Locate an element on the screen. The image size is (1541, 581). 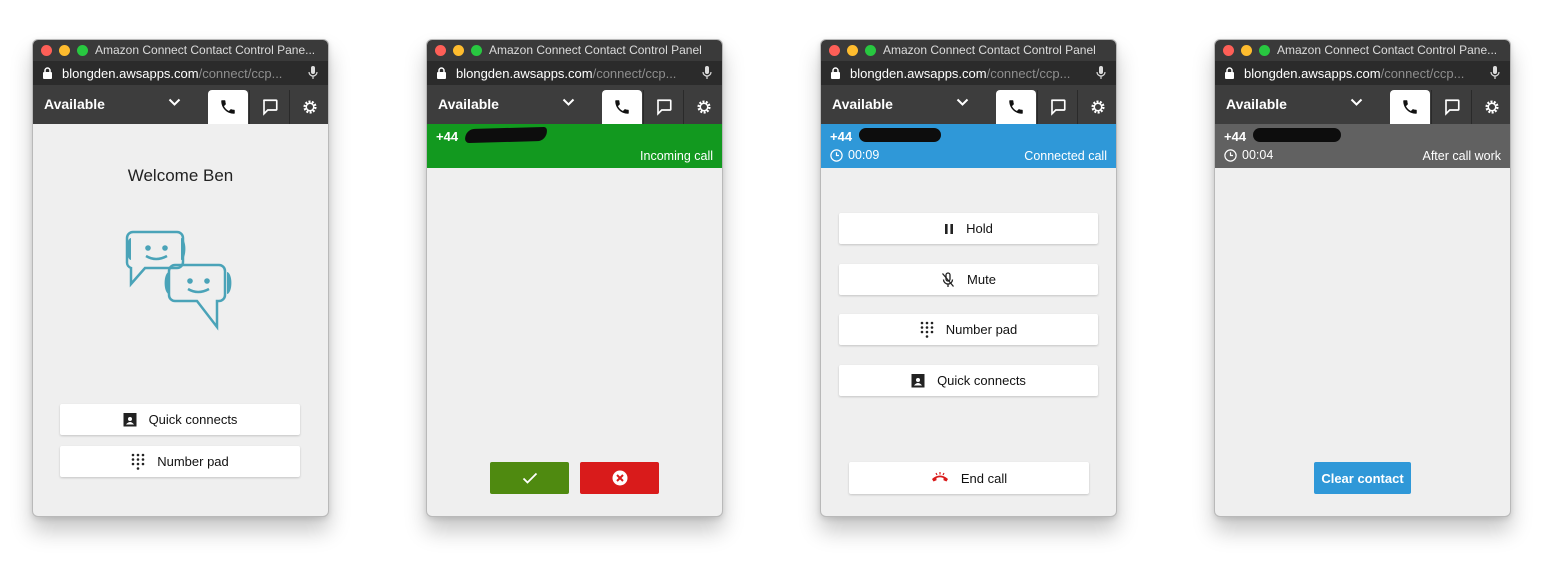
mute-button: Mute is located at coordinates (968, 279).